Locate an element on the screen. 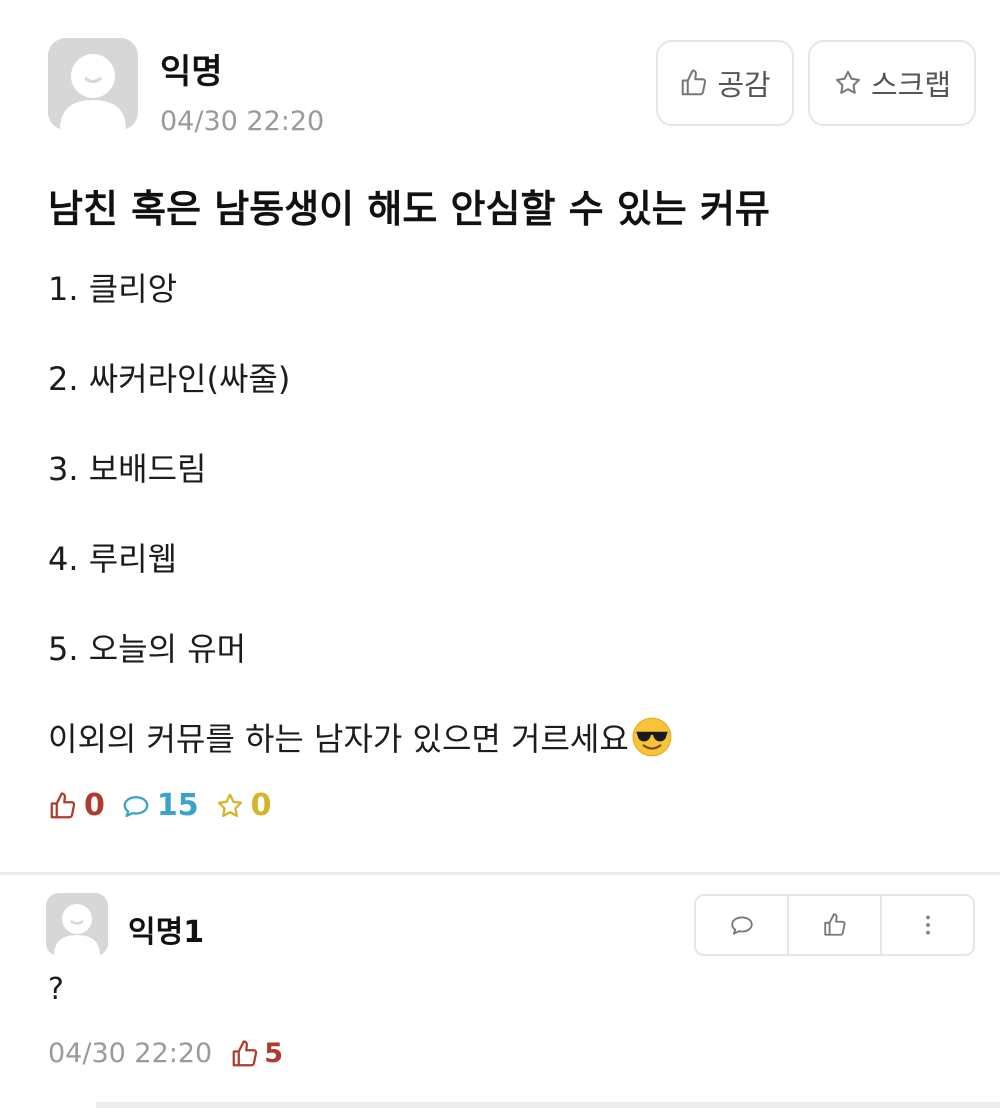  like-count-value: 0 is located at coordinates (94, 805).